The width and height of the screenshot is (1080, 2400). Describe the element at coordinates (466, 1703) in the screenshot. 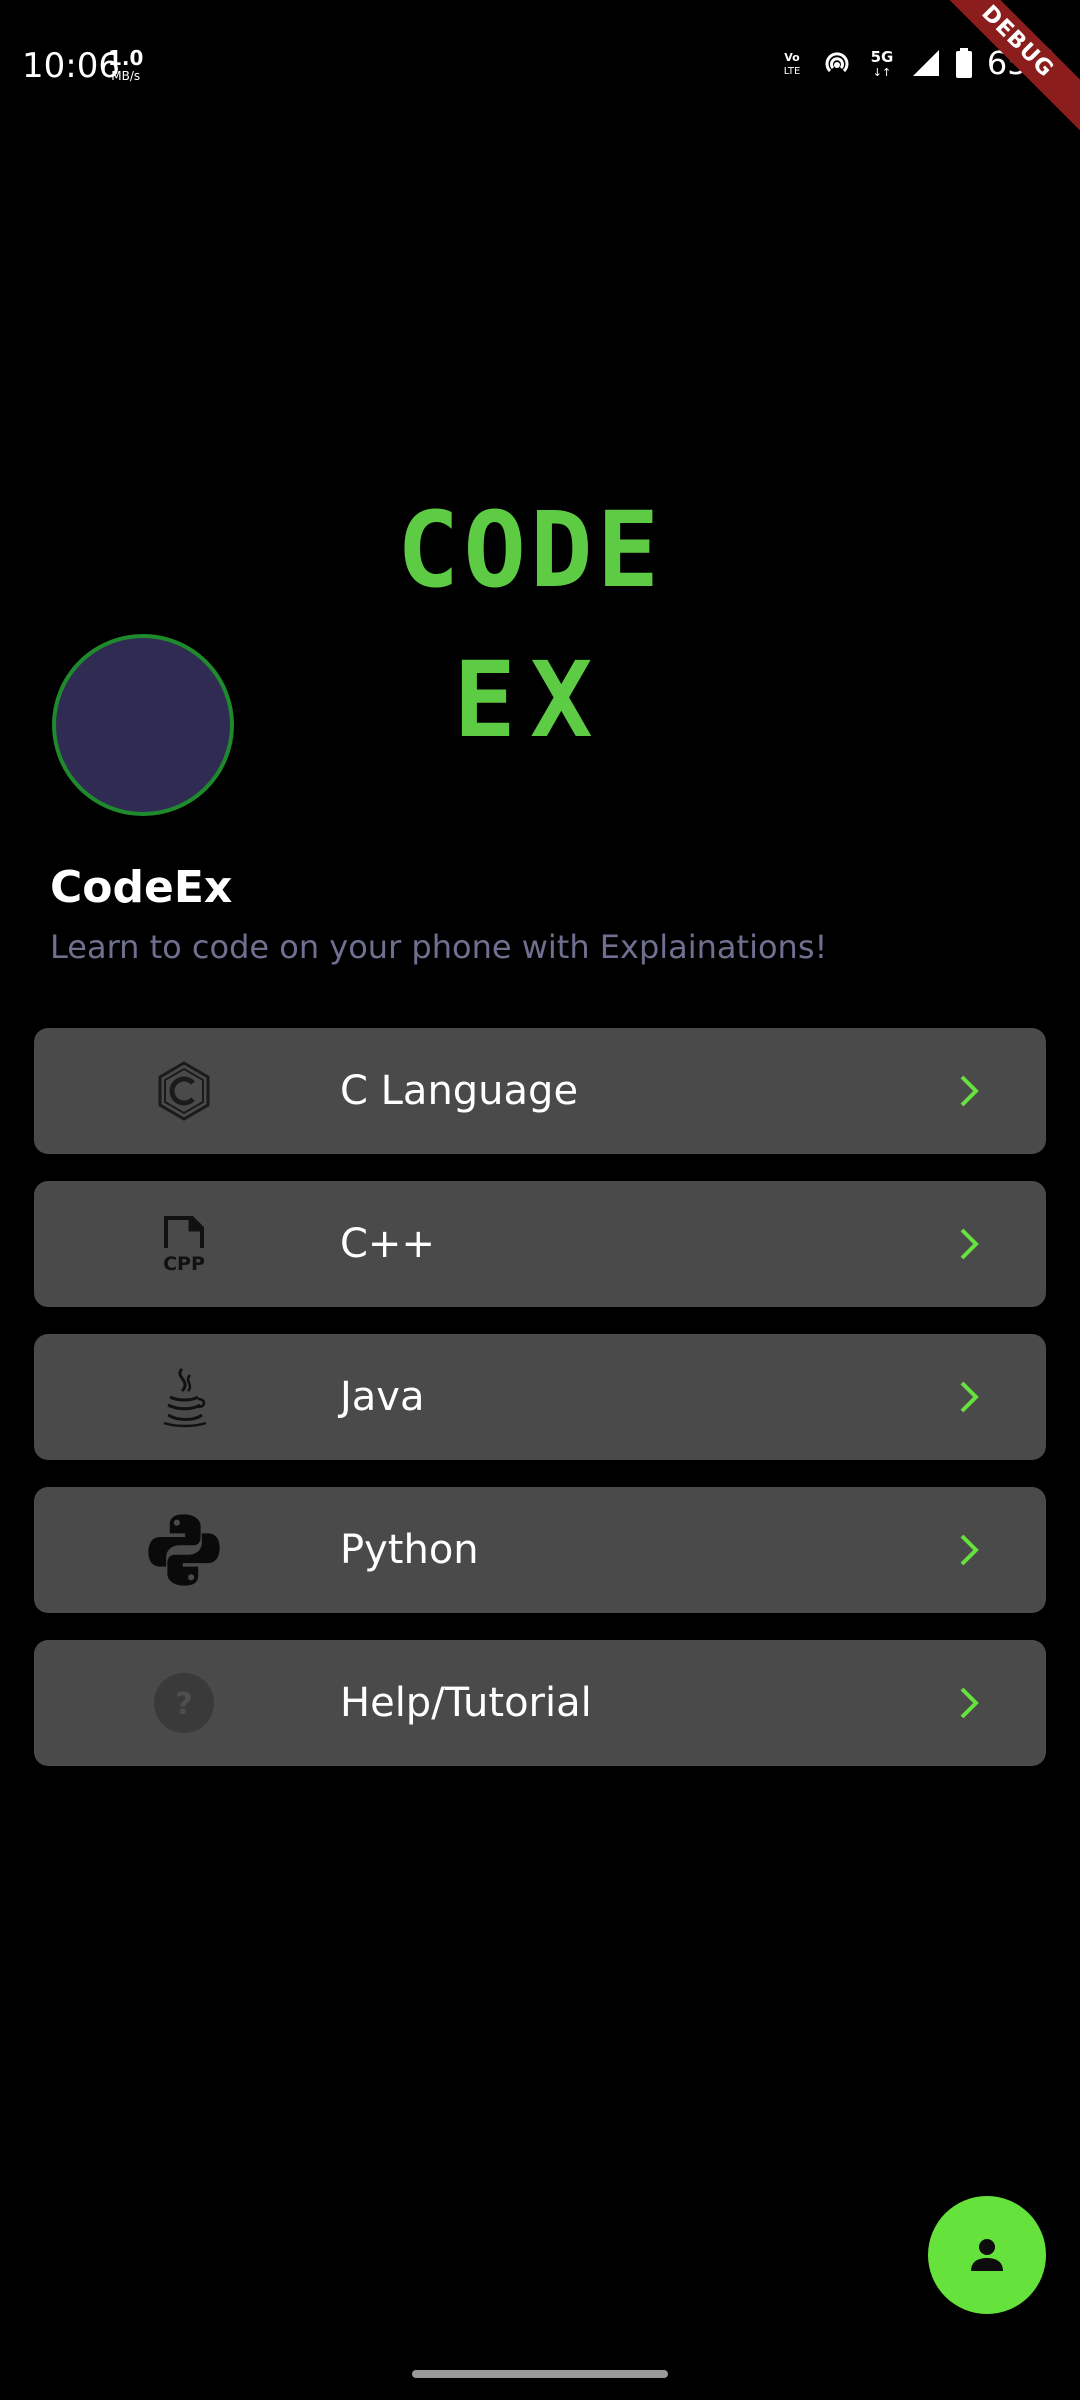

I see `course-label: Help/Tutorial` at that location.